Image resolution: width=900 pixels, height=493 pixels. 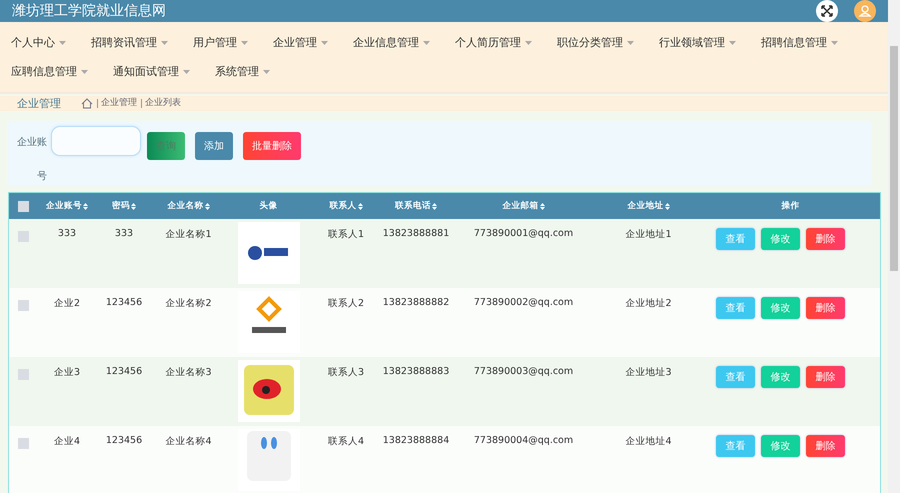 What do you see at coordinates (524, 302) in the screenshot?
I see `table-cell: 773890002@qq.com` at bounding box center [524, 302].